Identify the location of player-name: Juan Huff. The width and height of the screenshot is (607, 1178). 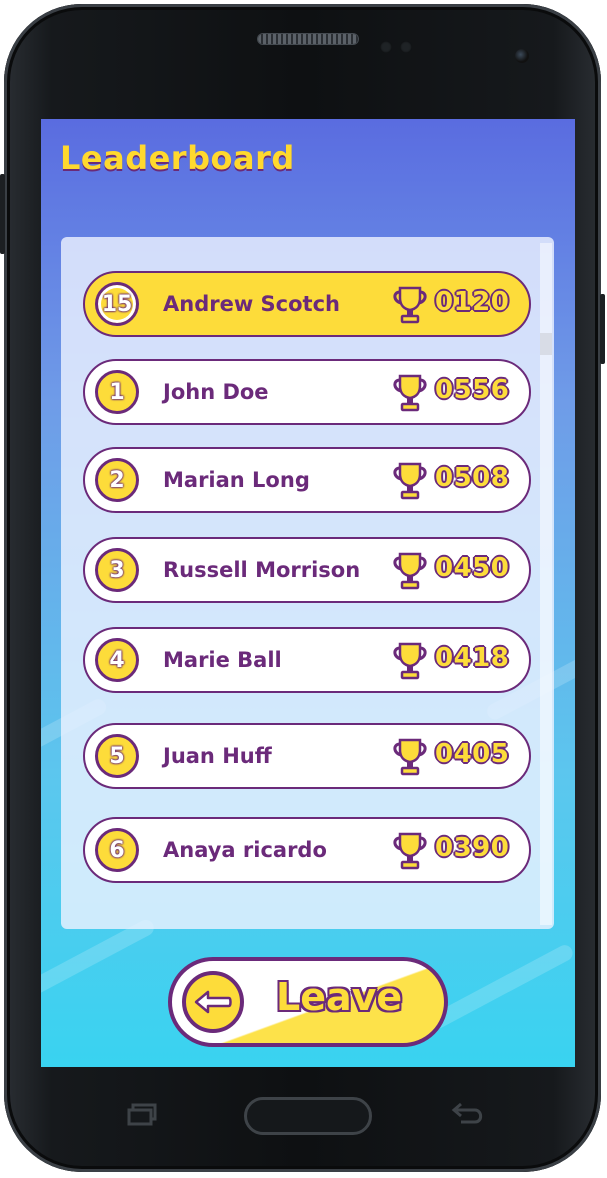
(217, 756).